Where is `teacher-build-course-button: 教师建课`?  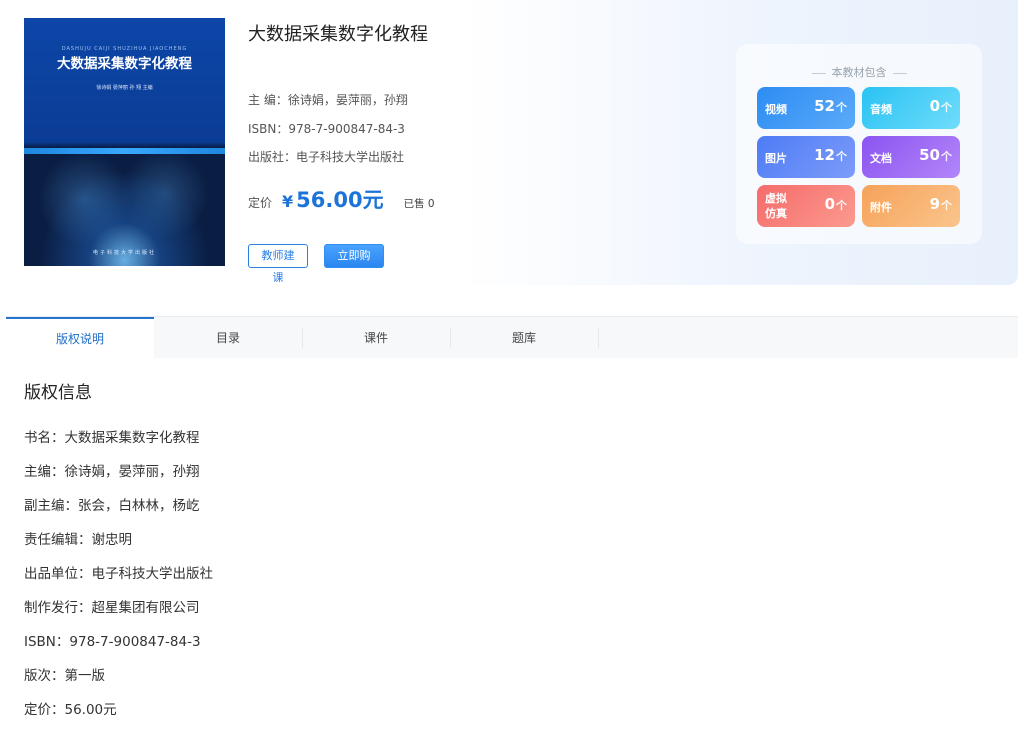 teacher-build-course-button: 教师建课 is located at coordinates (278, 264).